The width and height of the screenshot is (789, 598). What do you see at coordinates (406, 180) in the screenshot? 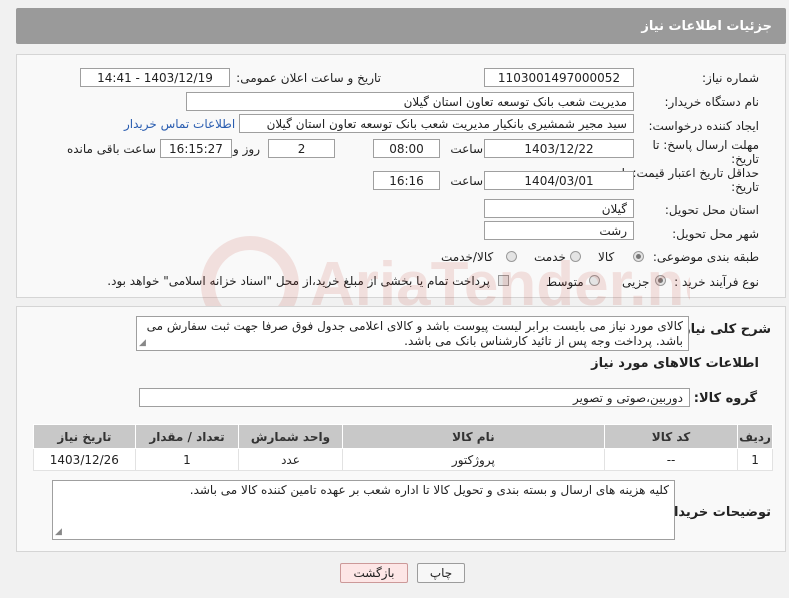
I see `validity-time-field: 16:16` at bounding box center [406, 180].